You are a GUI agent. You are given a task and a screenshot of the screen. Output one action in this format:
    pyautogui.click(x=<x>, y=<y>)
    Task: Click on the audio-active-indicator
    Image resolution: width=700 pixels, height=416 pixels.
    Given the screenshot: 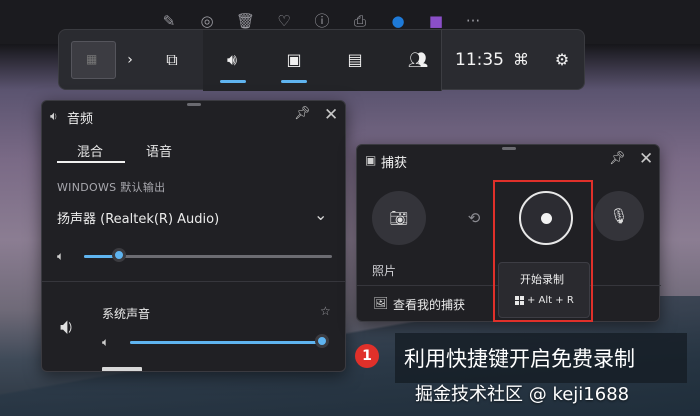 What is the action you would take?
    pyautogui.click(x=233, y=81)
    